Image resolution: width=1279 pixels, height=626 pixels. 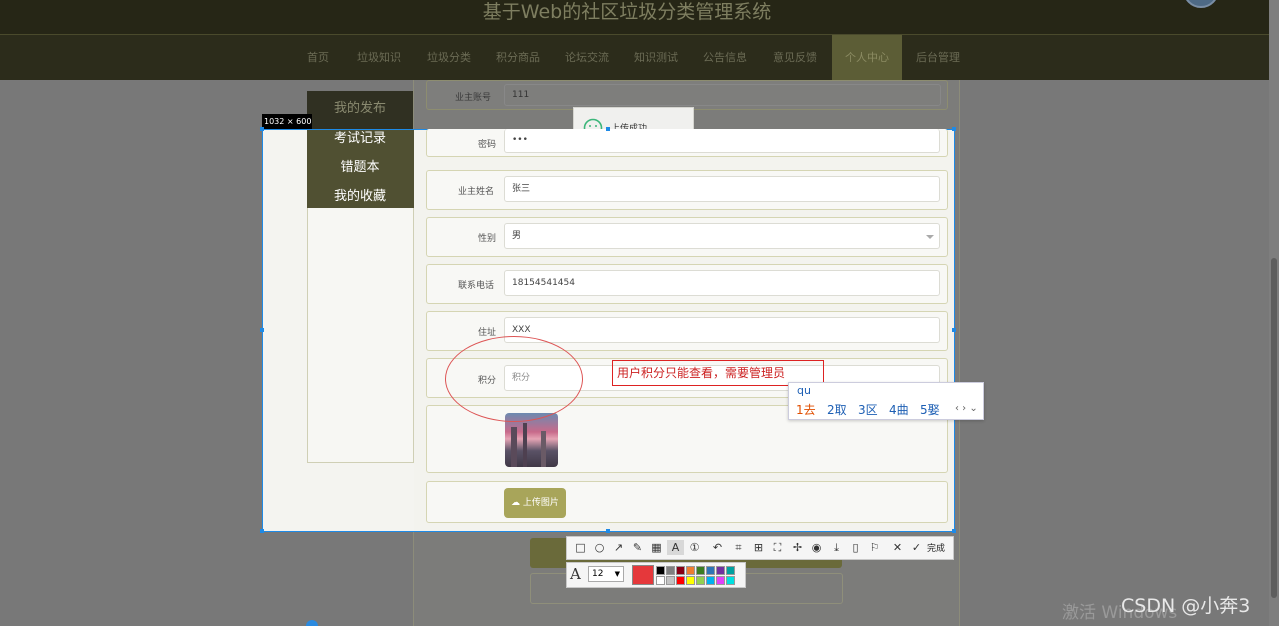 What do you see at coordinates (476, 190) in the screenshot?
I see `name-label: 业主姓名` at bounding box center [476, 190].